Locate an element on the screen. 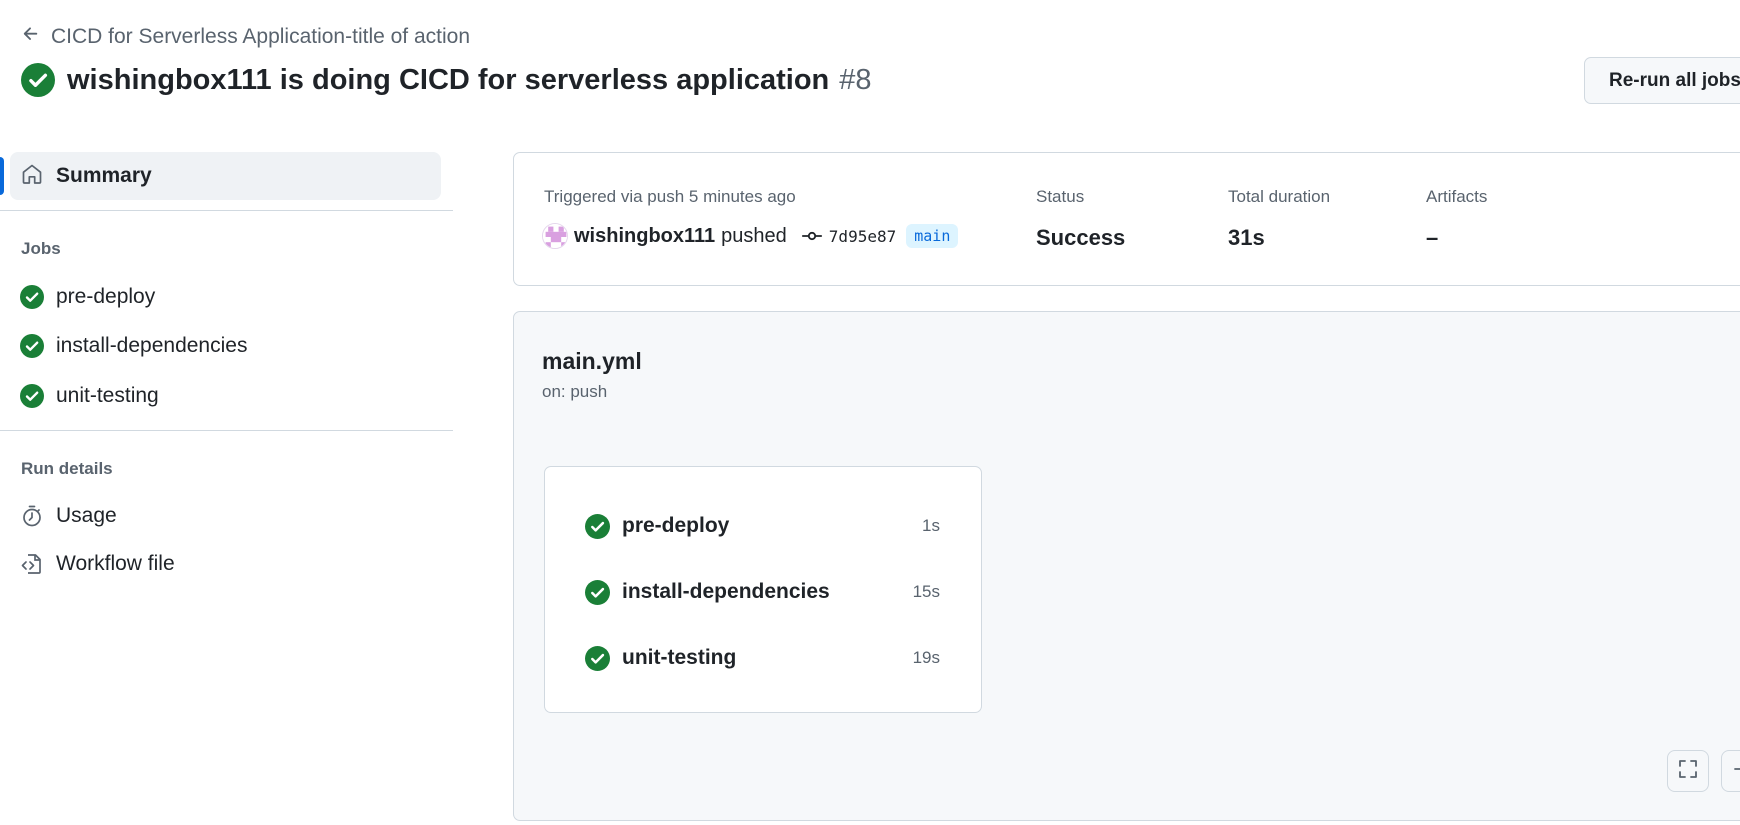 Image resolution: width=1740 pixels, height=825 pixels. job-duration: 15s is located at coordinates (926, 591).